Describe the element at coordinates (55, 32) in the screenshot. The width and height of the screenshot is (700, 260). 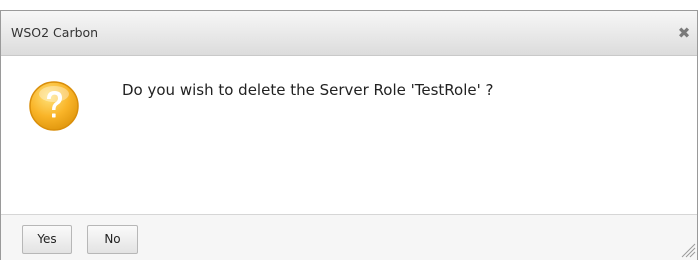
I see `dialog-title: WSO2 Carbon` at that location.